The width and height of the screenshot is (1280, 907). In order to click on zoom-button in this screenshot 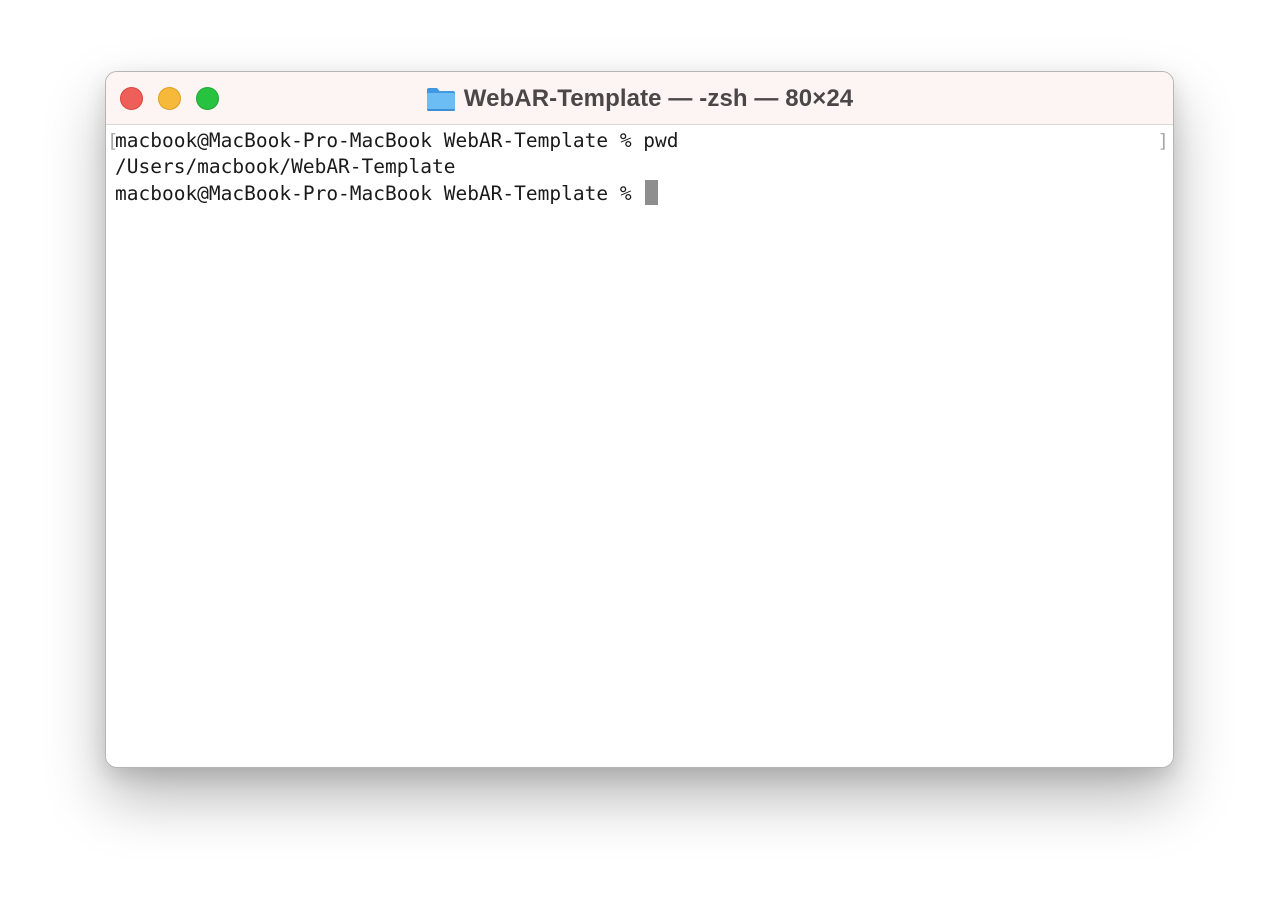, I will do `click(207, 98)`.